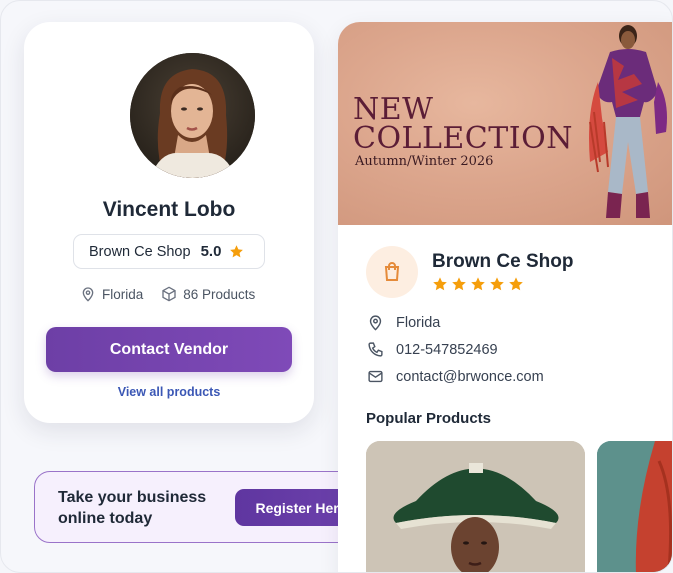 This screenshot has height=573, width=673. I want to click on register-text: Take your business online today, so click(132, 508).